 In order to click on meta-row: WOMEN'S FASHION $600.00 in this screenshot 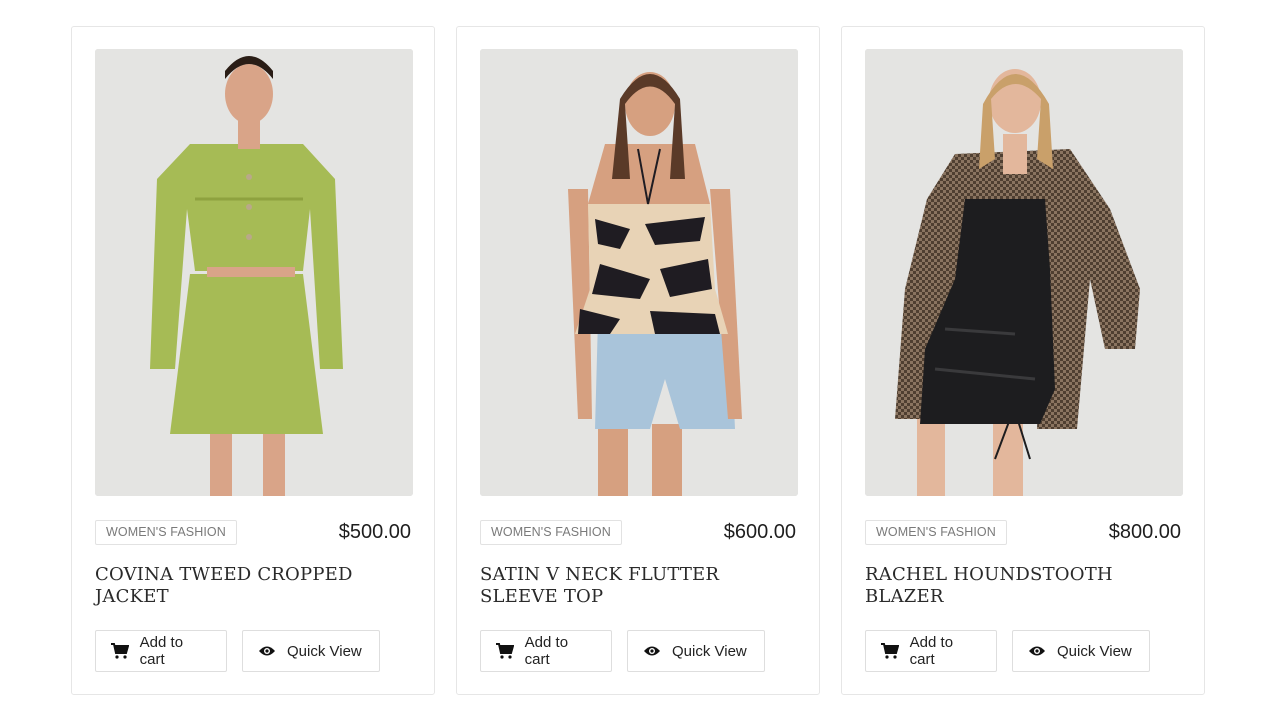, I will do `click(638, 532)`.